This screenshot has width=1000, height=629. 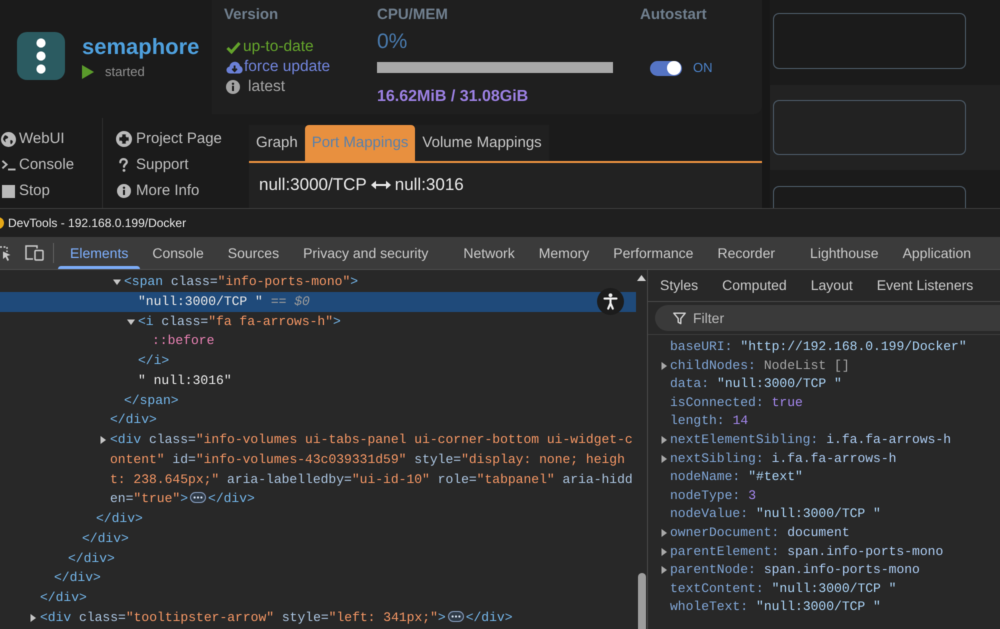 I want to click on pseudo-element: ::before, so click(x=183, y=340).